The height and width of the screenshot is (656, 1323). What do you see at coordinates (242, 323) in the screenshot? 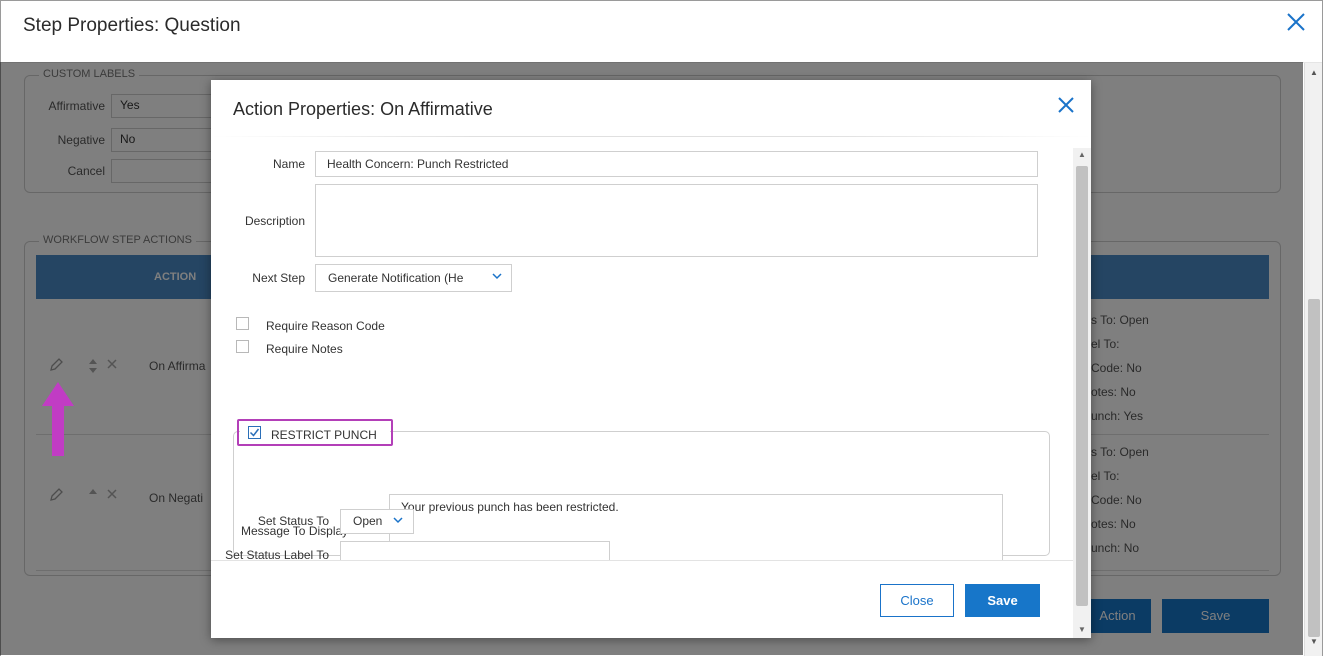
I see `require-reason-code-checkbox` at bounding box center [242, 323].